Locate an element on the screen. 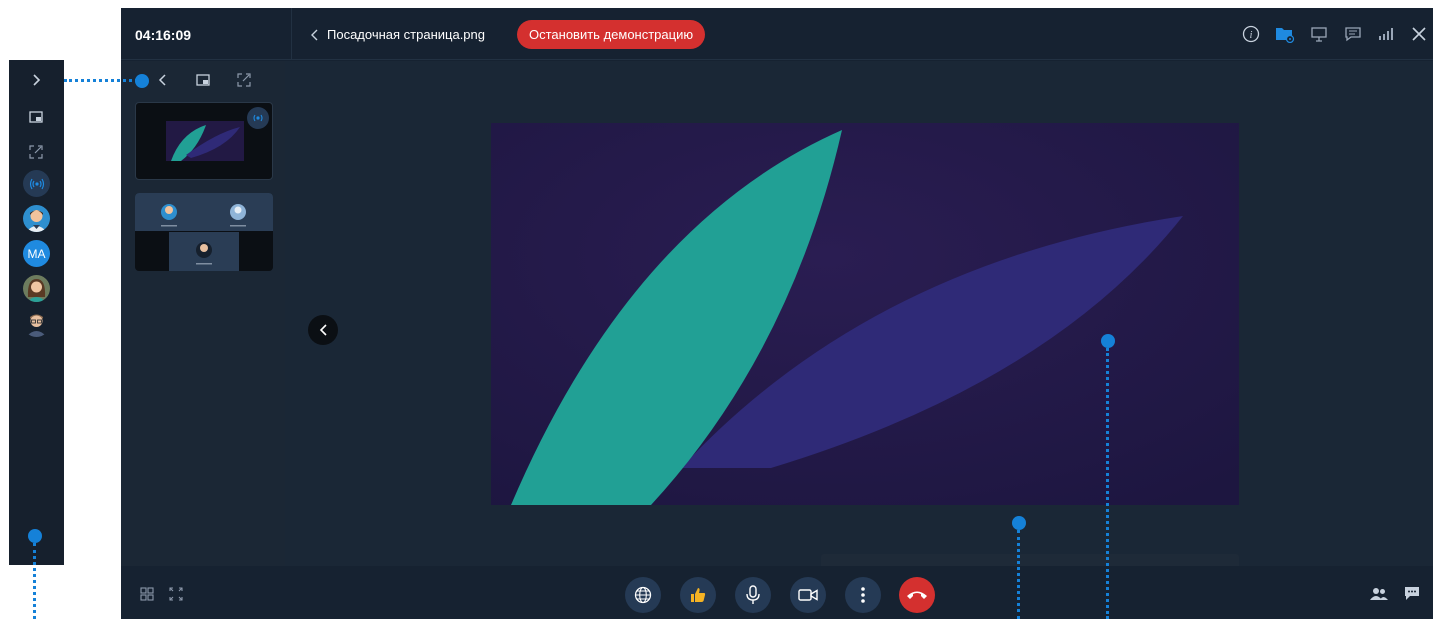 The height and width of the screenshot is (619, 1433). collapsed-participants-strip: MA is located at coordinates (36, 312).